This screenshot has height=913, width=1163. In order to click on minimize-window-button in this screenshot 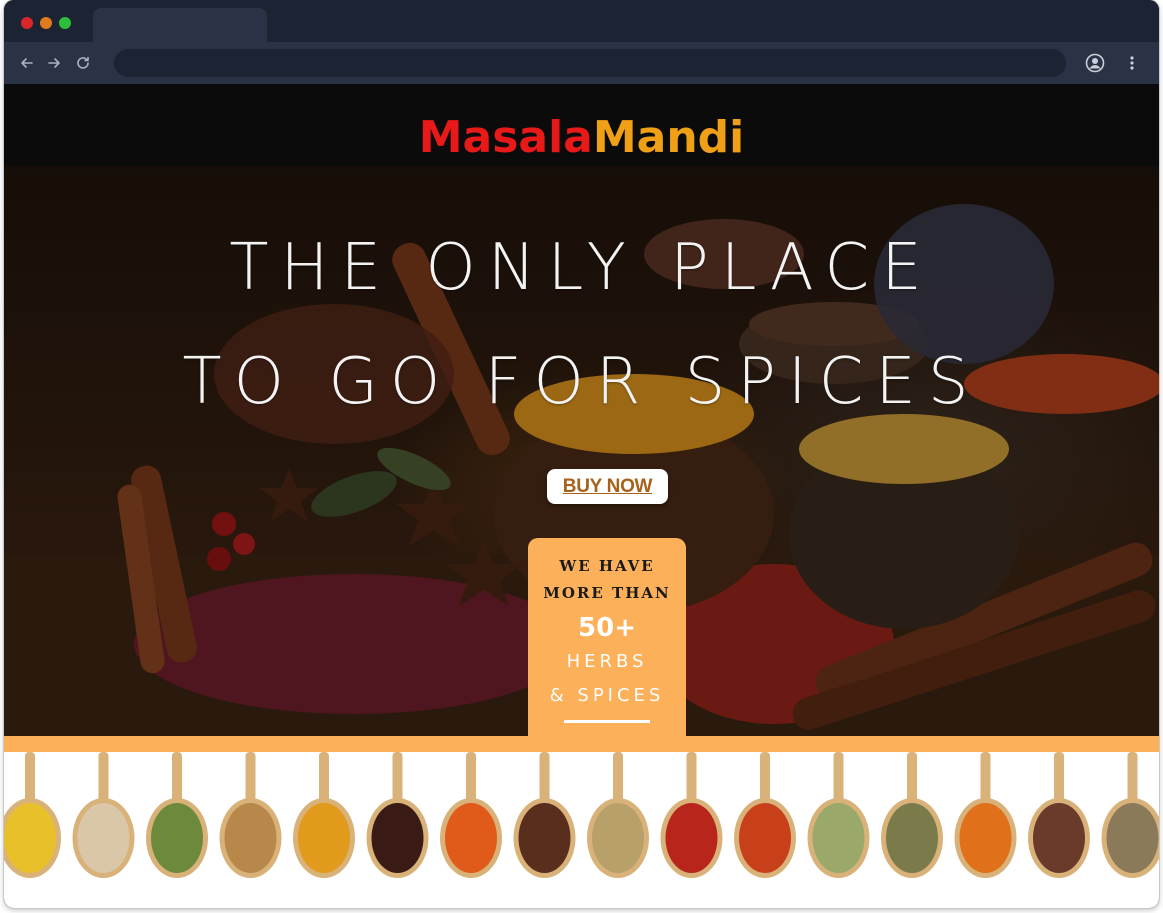, I will do `click(46, 23)`.